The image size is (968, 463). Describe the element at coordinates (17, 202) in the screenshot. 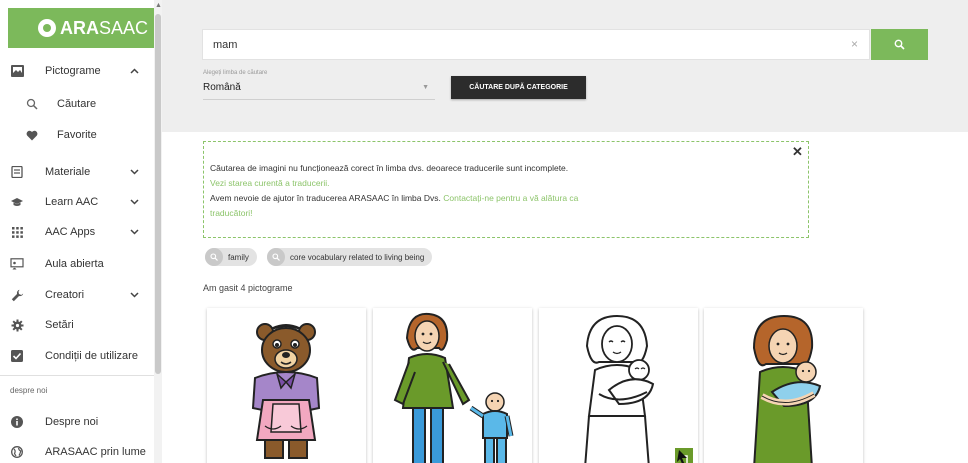

I see `school-icon` at that location.